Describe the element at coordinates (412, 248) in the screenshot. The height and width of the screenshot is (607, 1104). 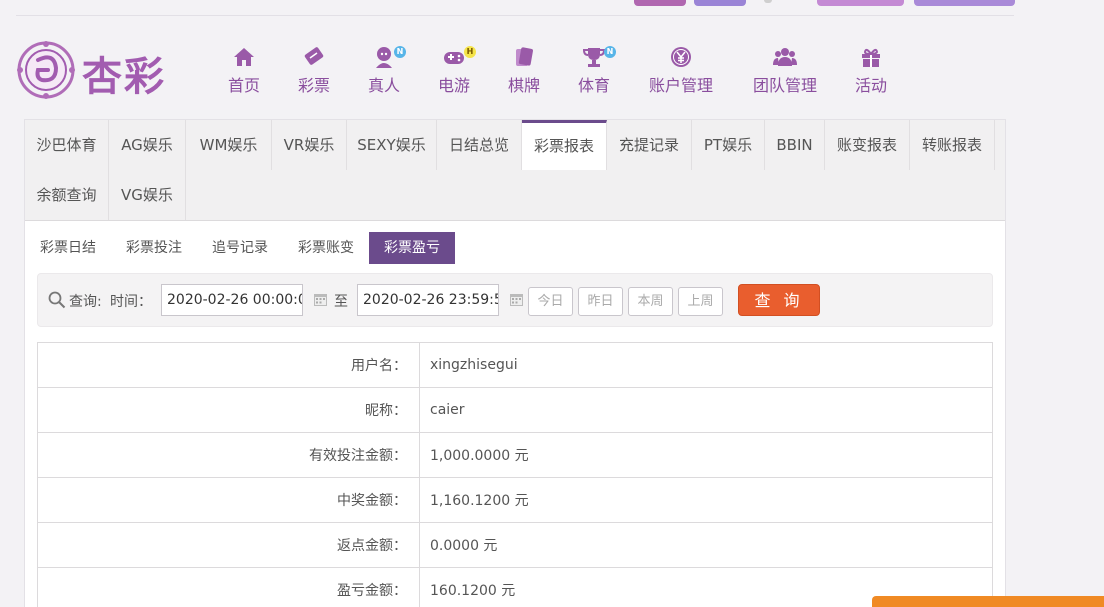
I see `subtab-lottery-profit: 彩票盈亏` at that location.